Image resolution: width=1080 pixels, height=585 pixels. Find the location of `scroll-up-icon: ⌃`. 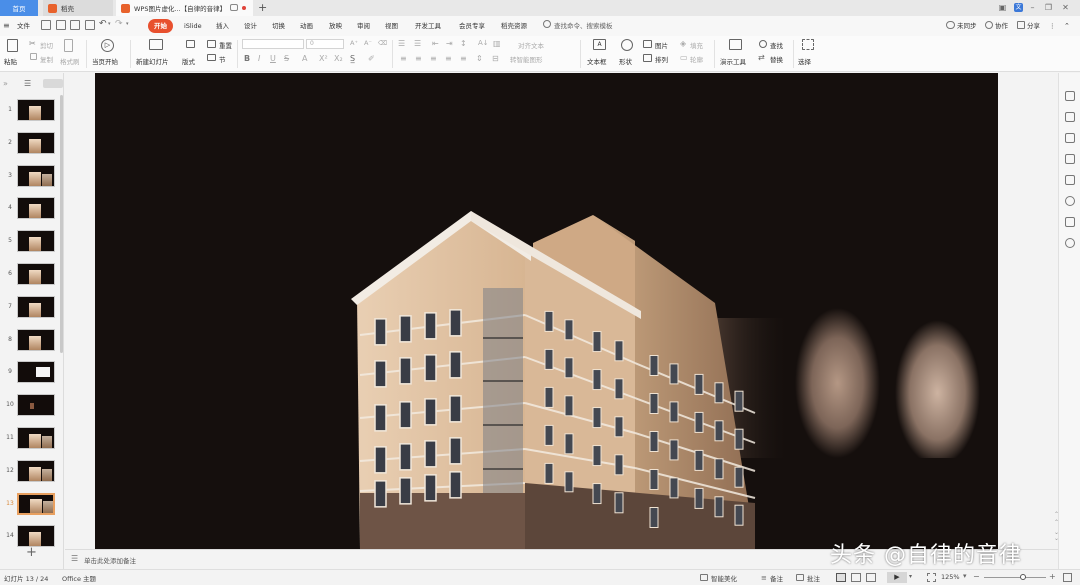

scroll-up-icon: ⌃ is located at coordinates (1056, 514).